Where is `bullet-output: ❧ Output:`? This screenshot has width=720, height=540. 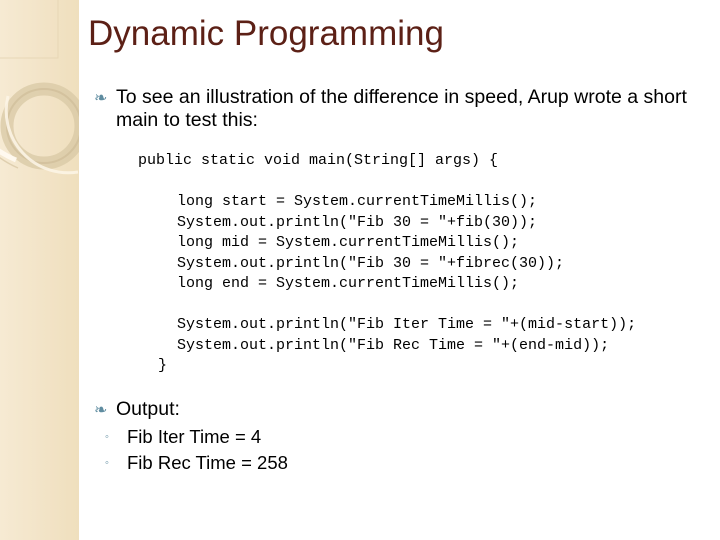 bullet-output: ❧ Output: is located at coordinates (244, 410).